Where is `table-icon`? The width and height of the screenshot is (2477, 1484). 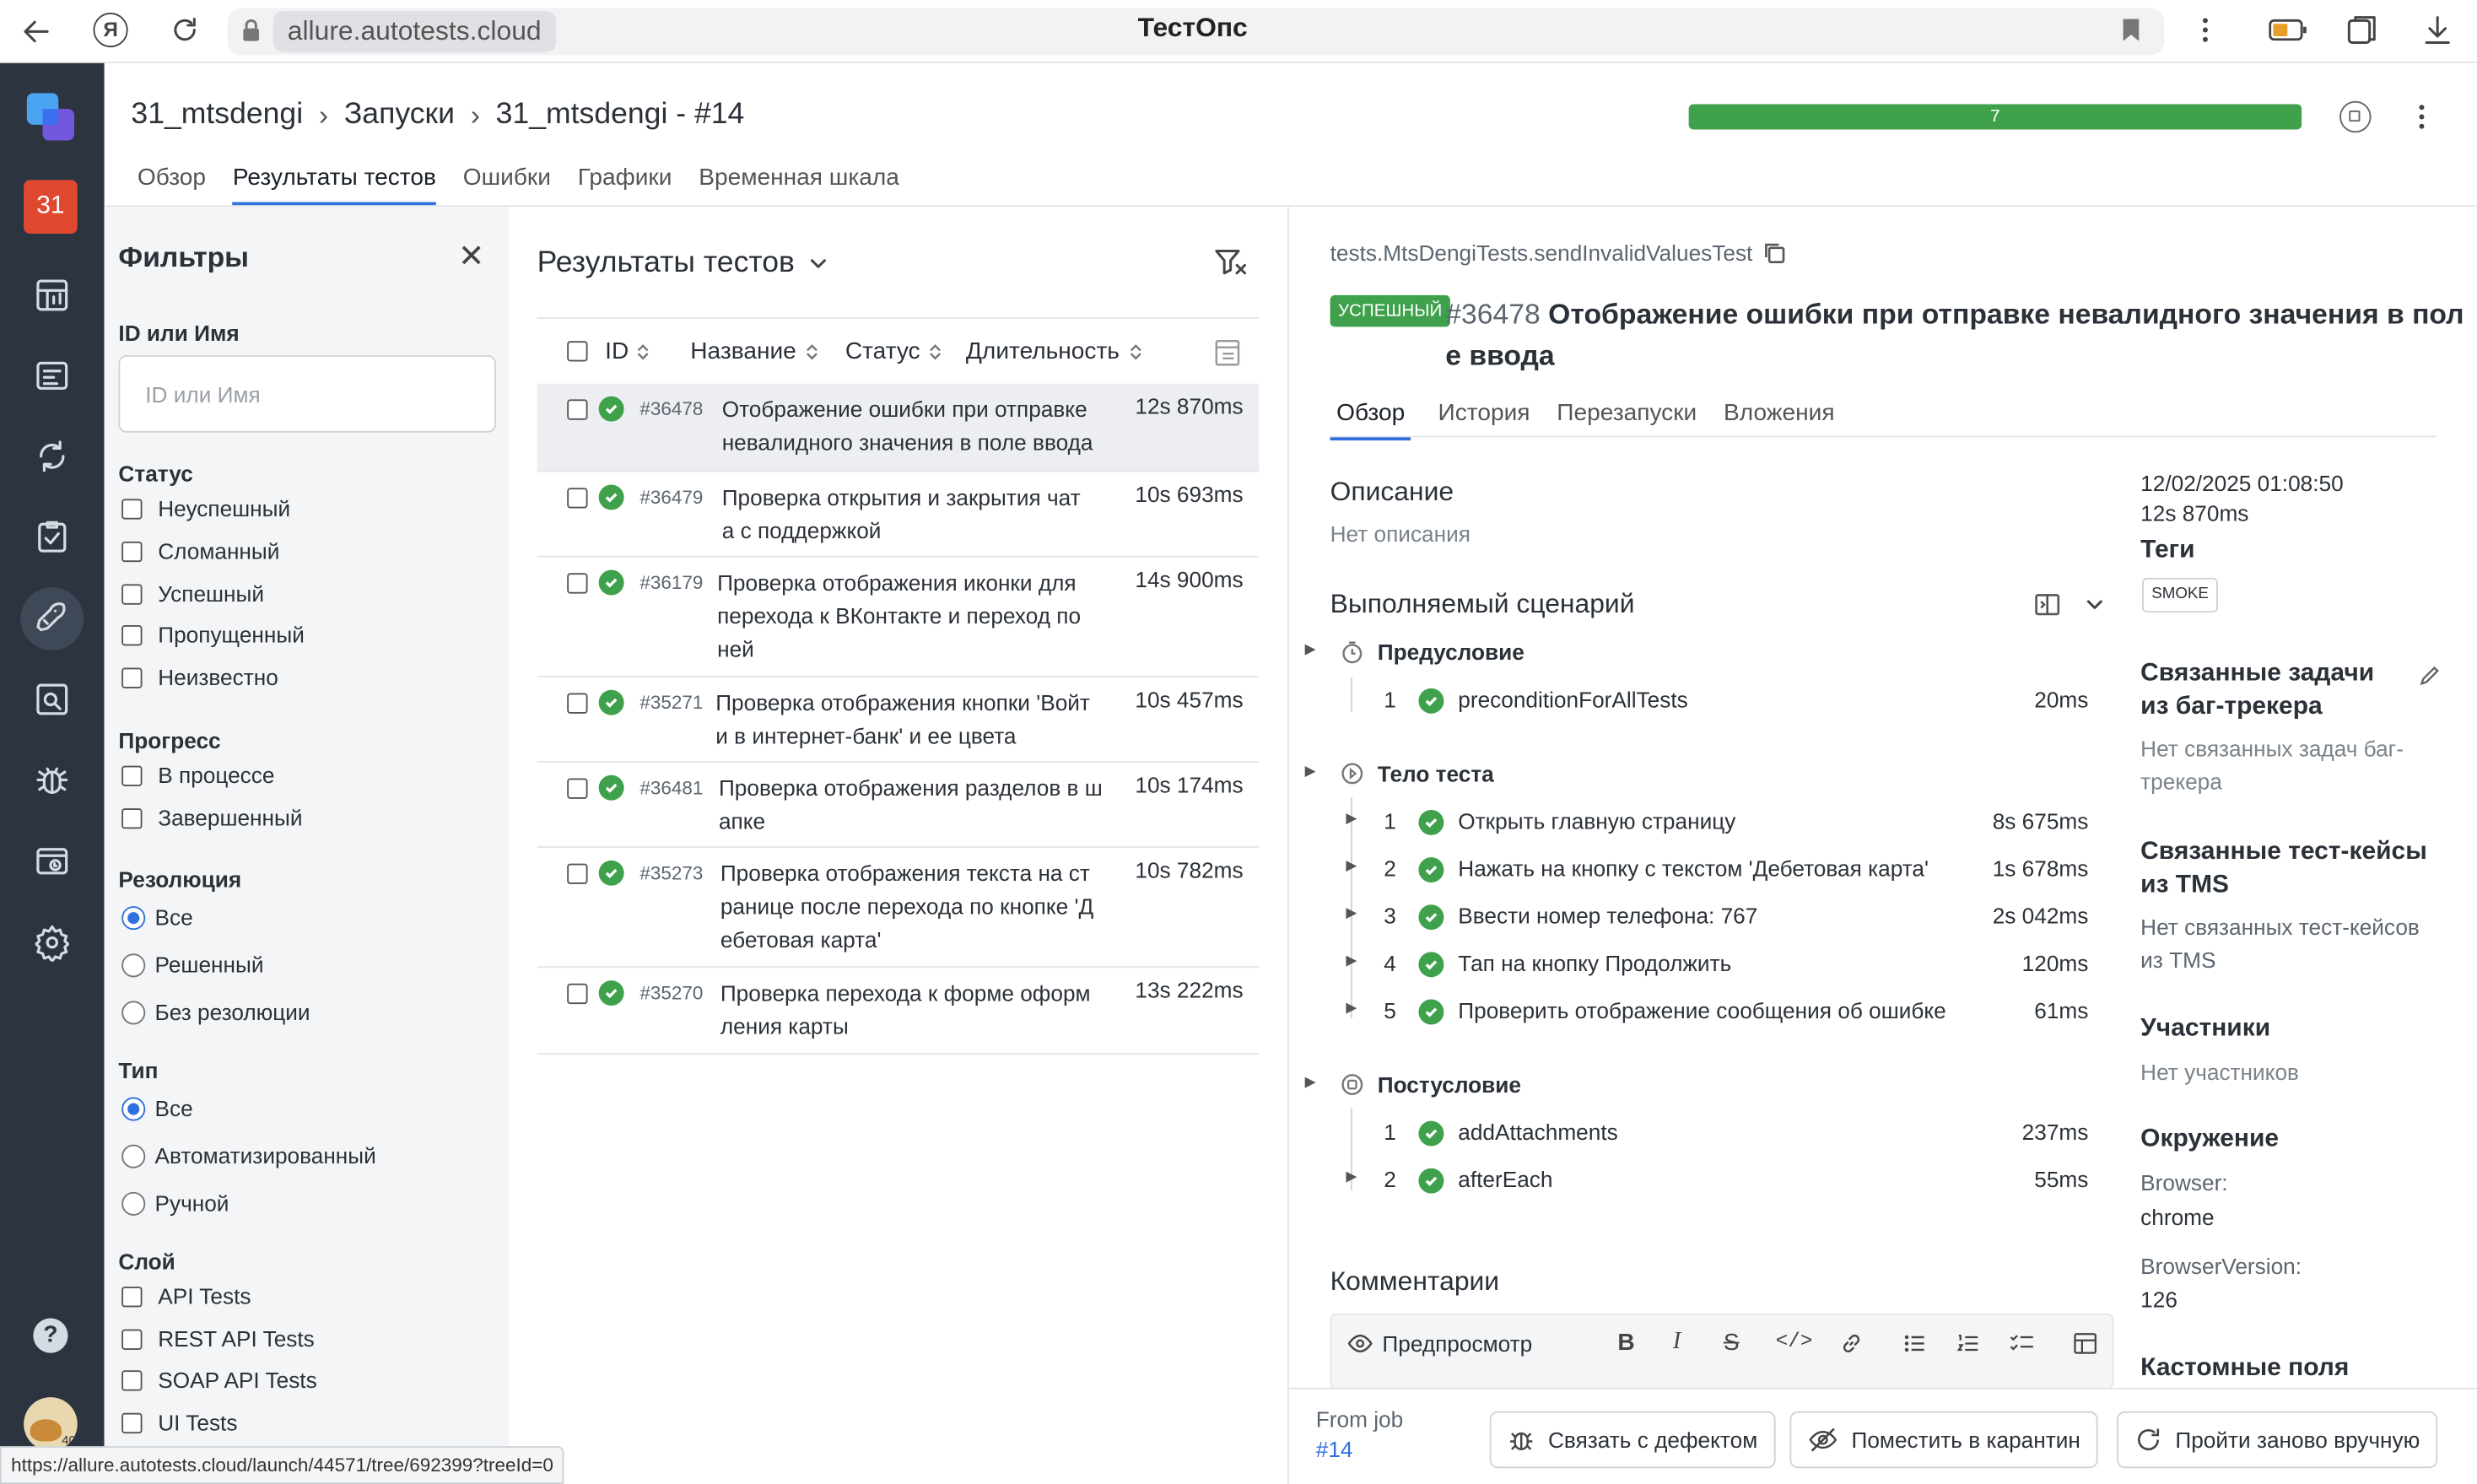 table-icon is located at coordinates (2085, 1343).